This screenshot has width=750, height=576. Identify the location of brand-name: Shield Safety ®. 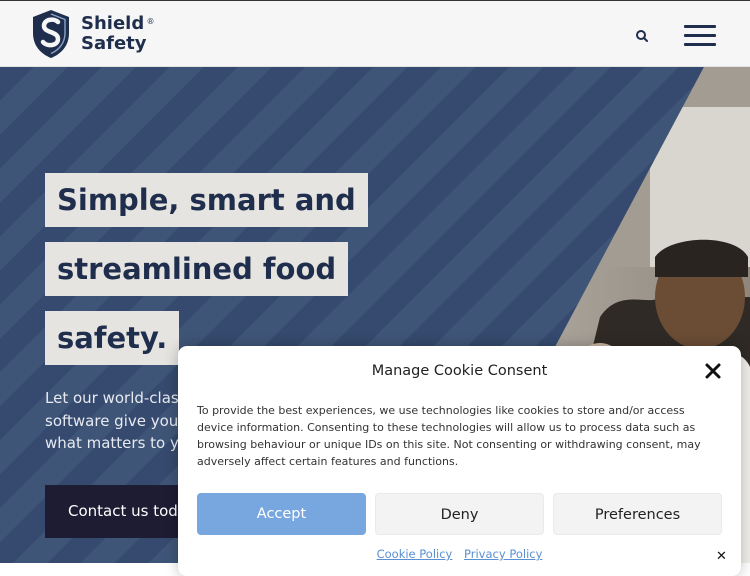
(118, 33).